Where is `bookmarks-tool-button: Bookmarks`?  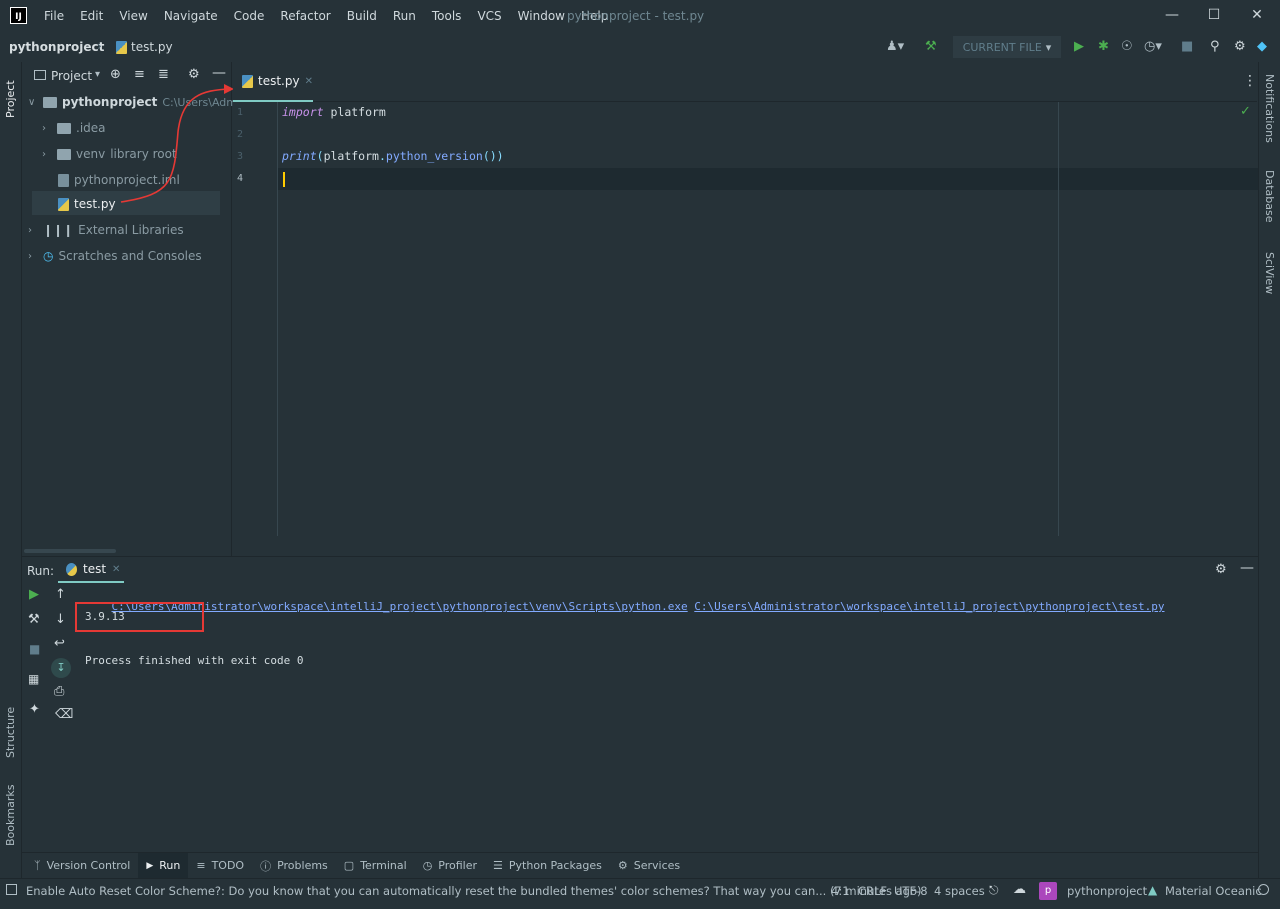
bookmarks-tool-button: Bookmarks is located at coordinates (10, 810).